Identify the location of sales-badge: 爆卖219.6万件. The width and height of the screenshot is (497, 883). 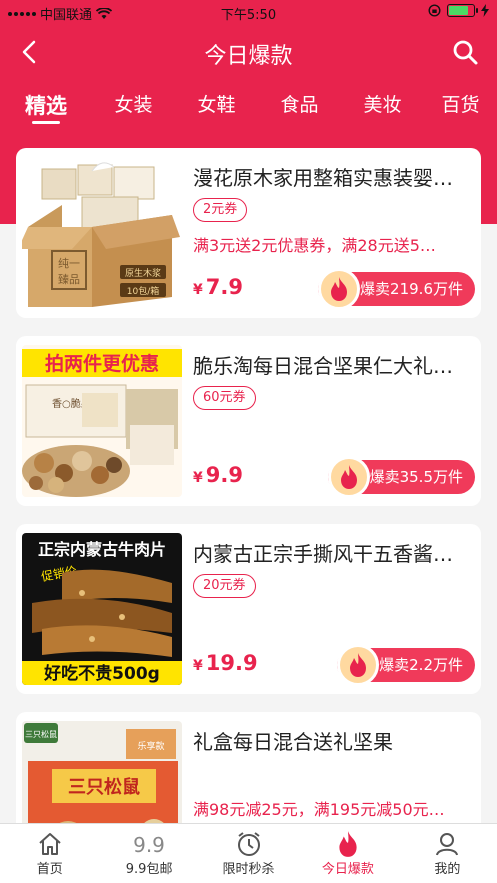
(396, 289).